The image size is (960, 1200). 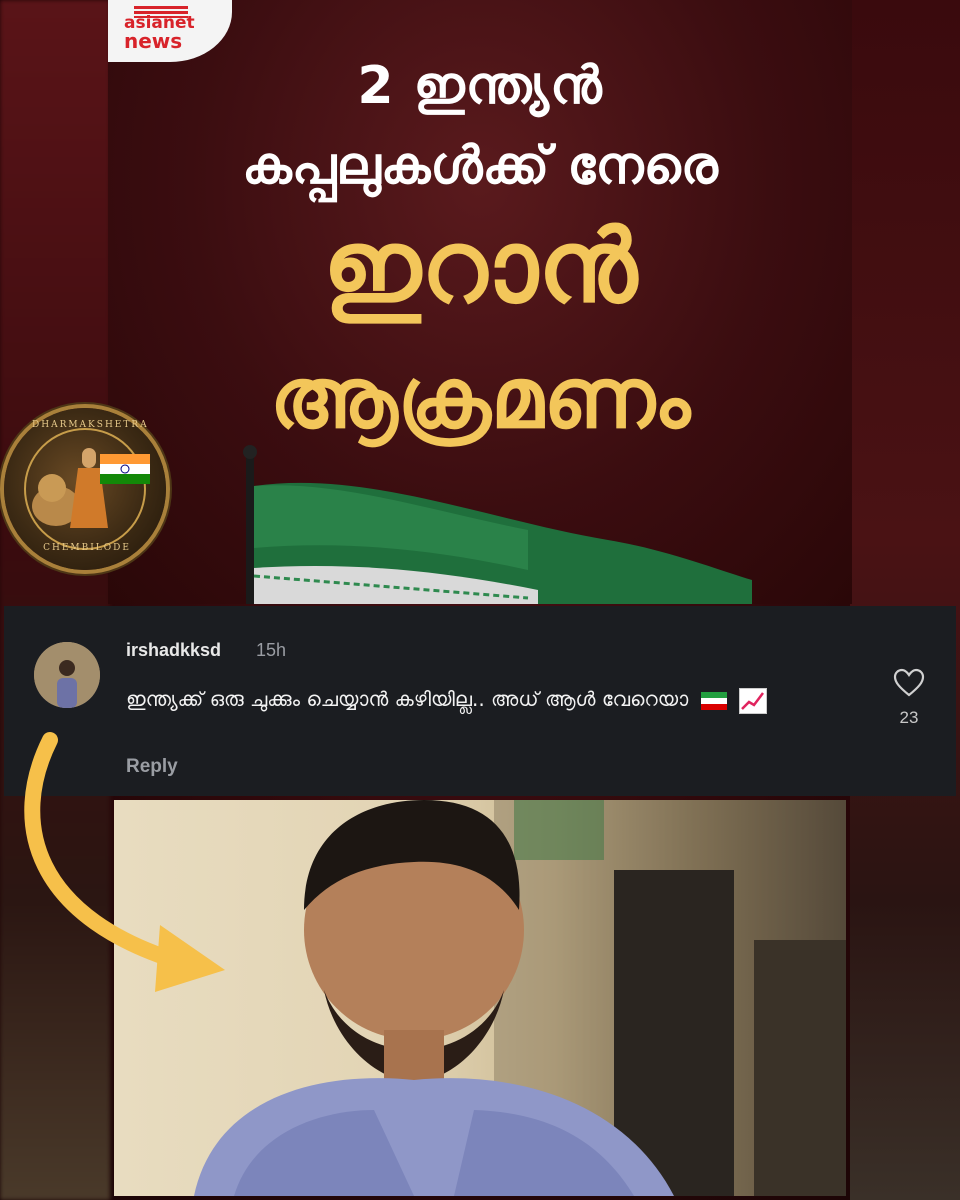 What do you see at coordinates (905, 600) in the screenshot?
I see `background-right` at bounding box center [905, 600].